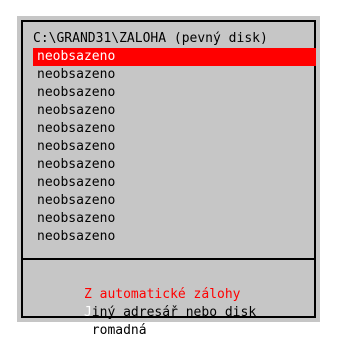  What do you see at coordinates (174, 93) in the screenshot?
I see `backup-slot-3: neobsazeno` at bounding box center [174, 93].